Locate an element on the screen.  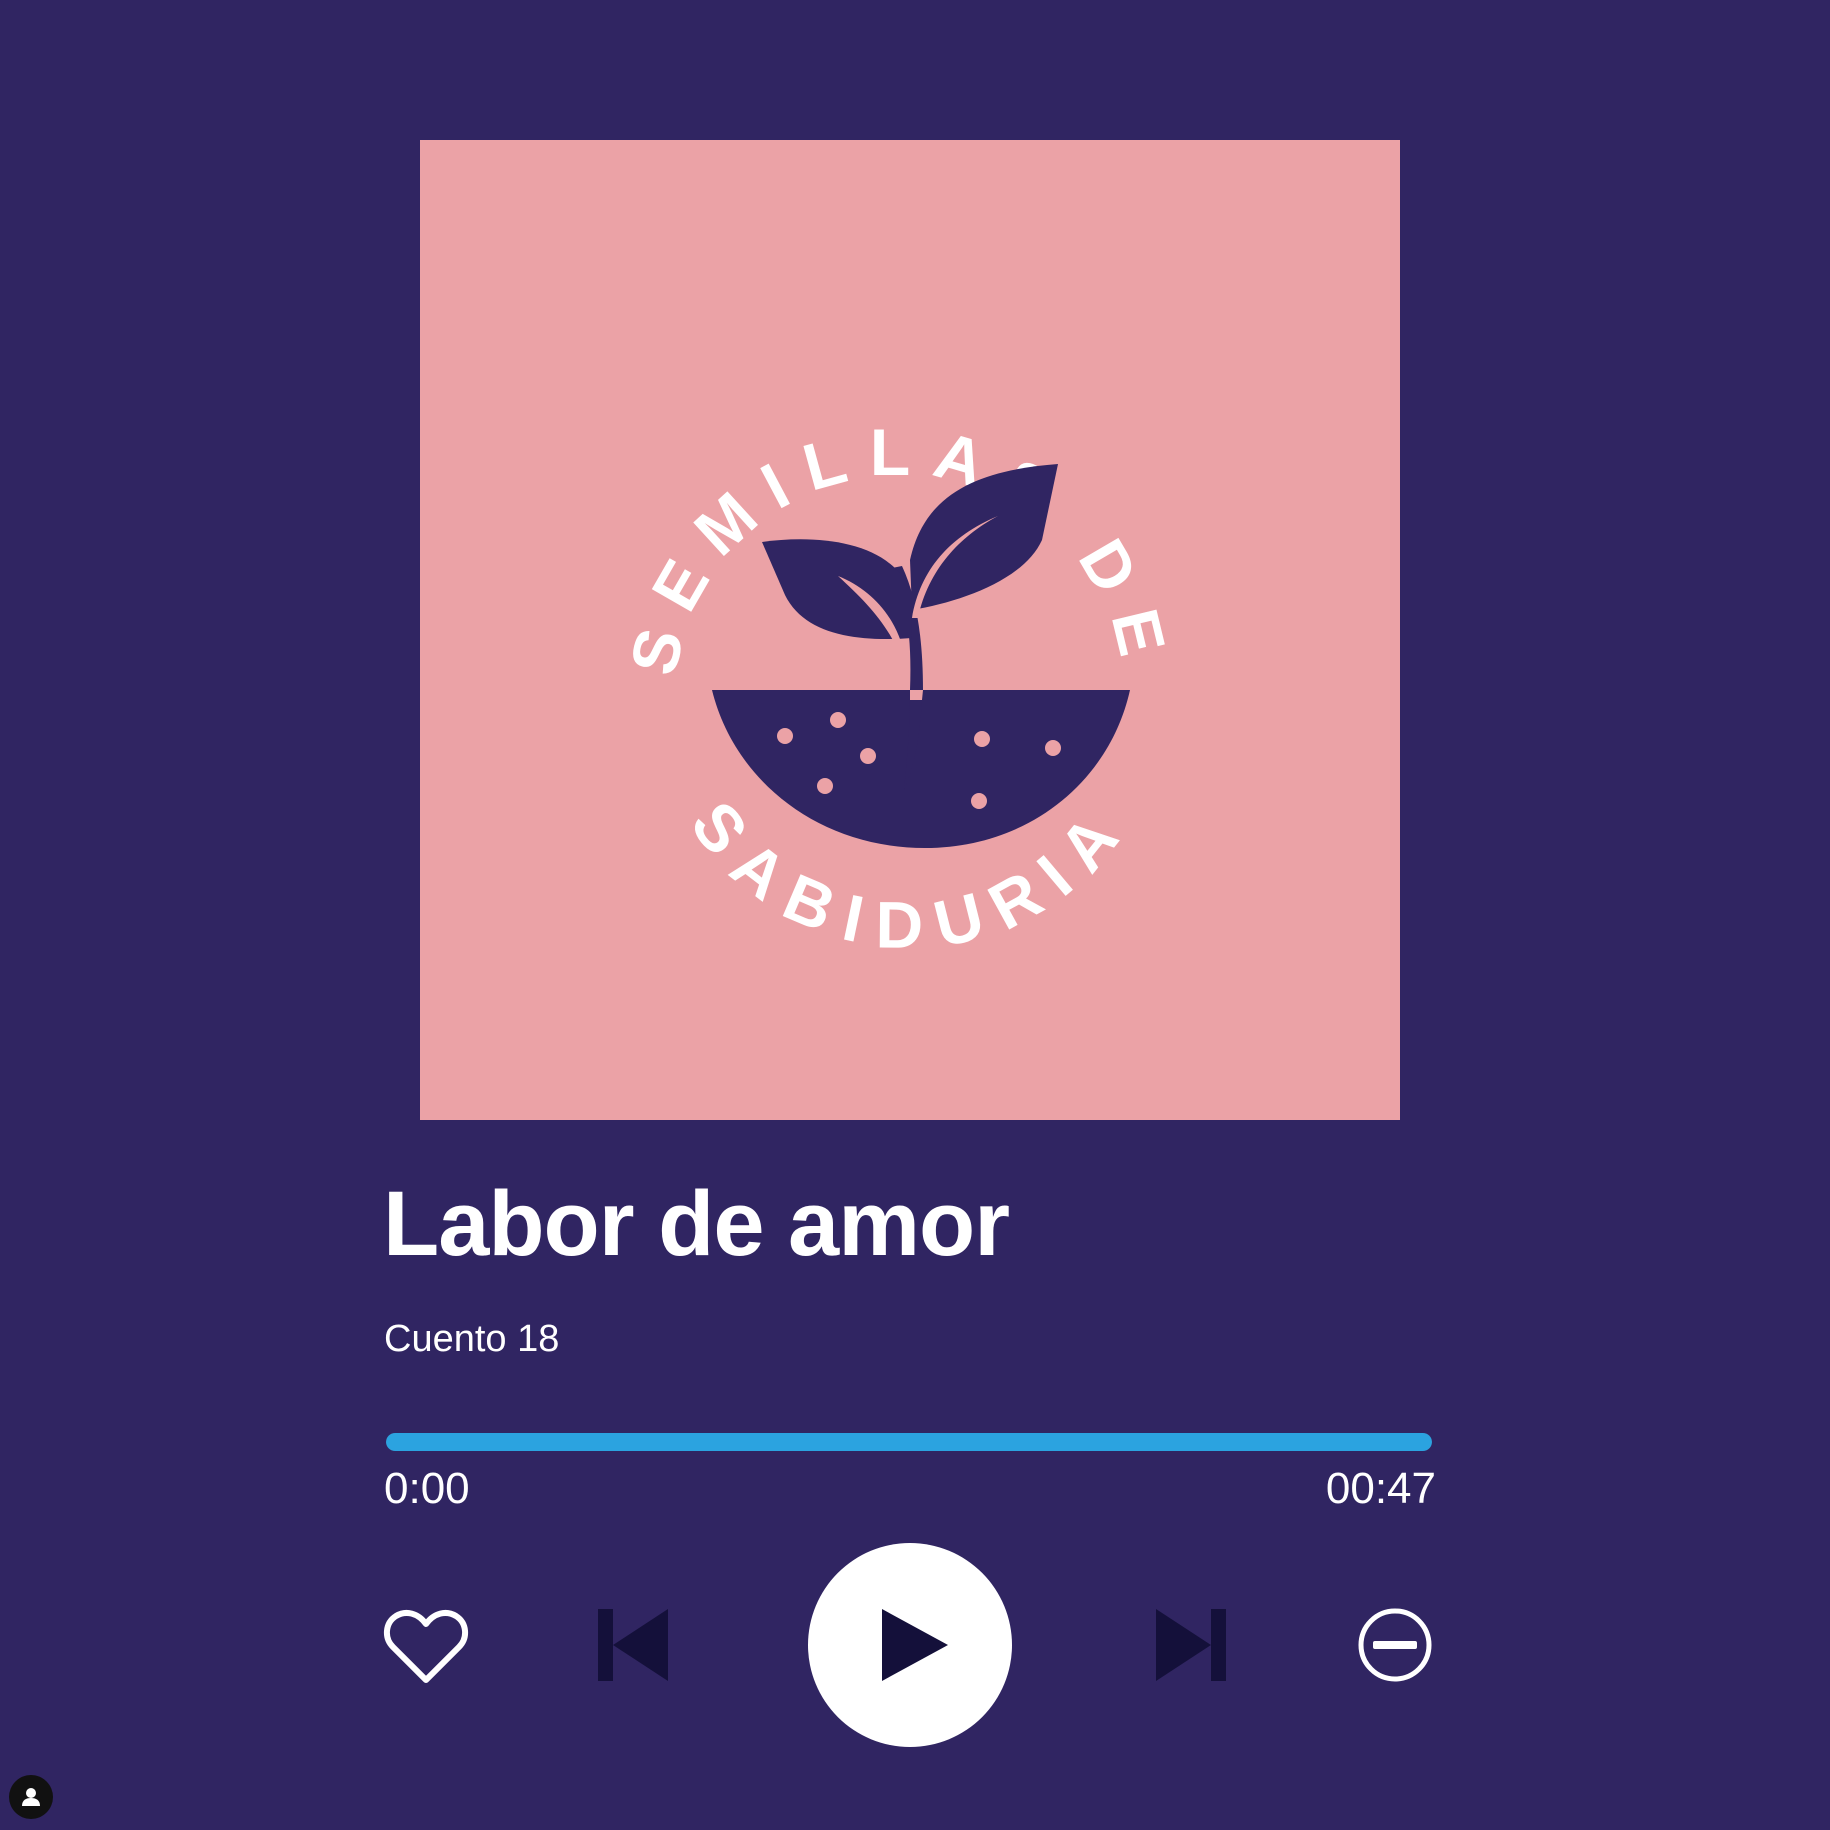
semillas-de-sabiduria-logo: SEMILLAS DE SABIDURIA is located at coordinates (889, 688).